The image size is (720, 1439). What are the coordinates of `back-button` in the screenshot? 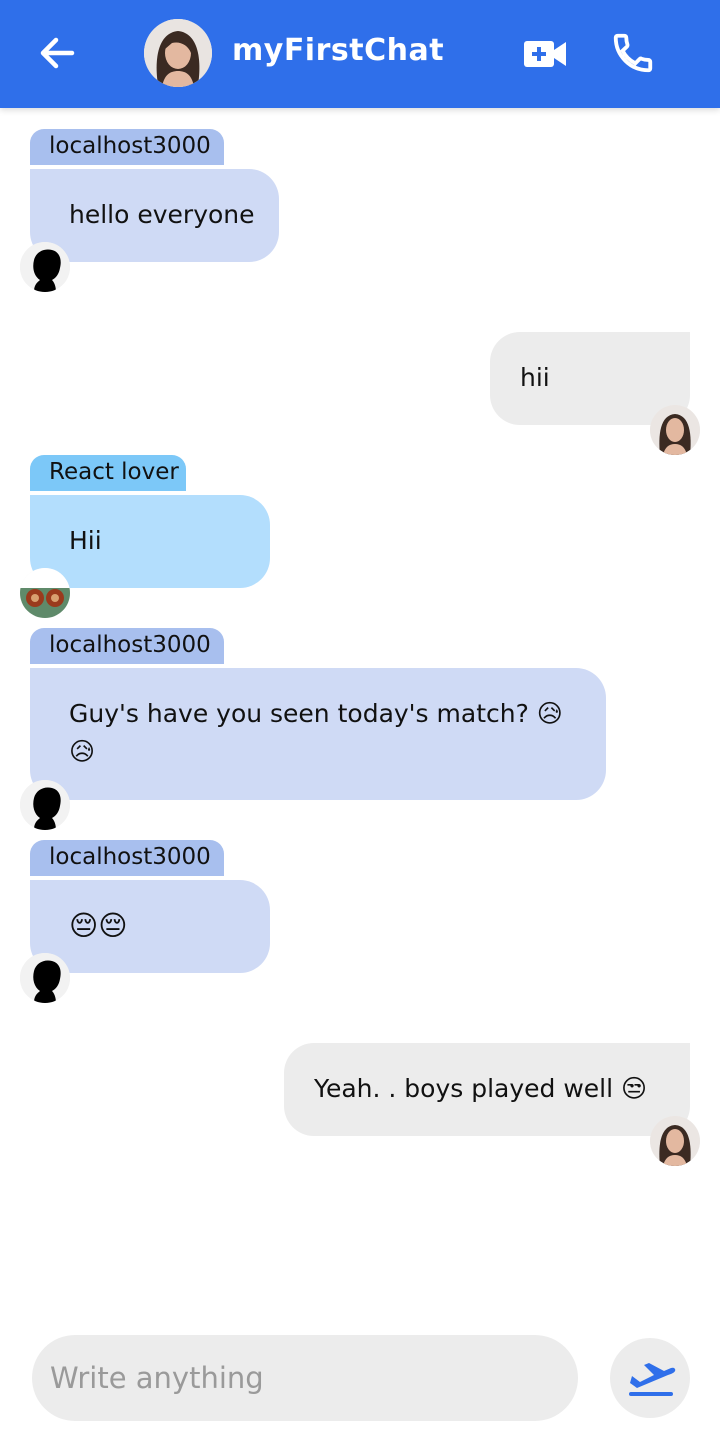 It's located at (57, 53).